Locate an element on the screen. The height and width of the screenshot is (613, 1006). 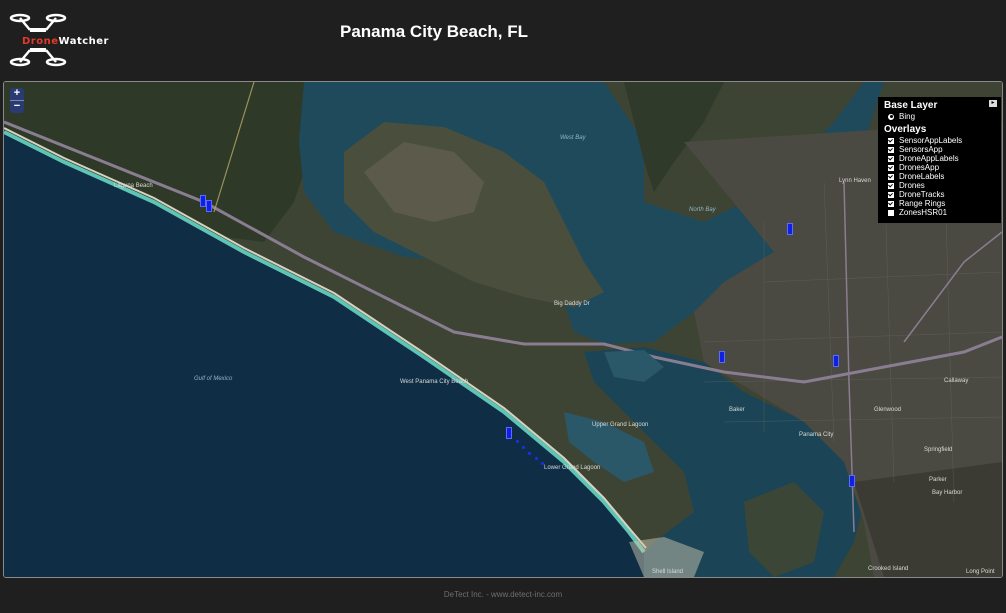
overlay-option: Range Rings is located at coordinates (939, 203).